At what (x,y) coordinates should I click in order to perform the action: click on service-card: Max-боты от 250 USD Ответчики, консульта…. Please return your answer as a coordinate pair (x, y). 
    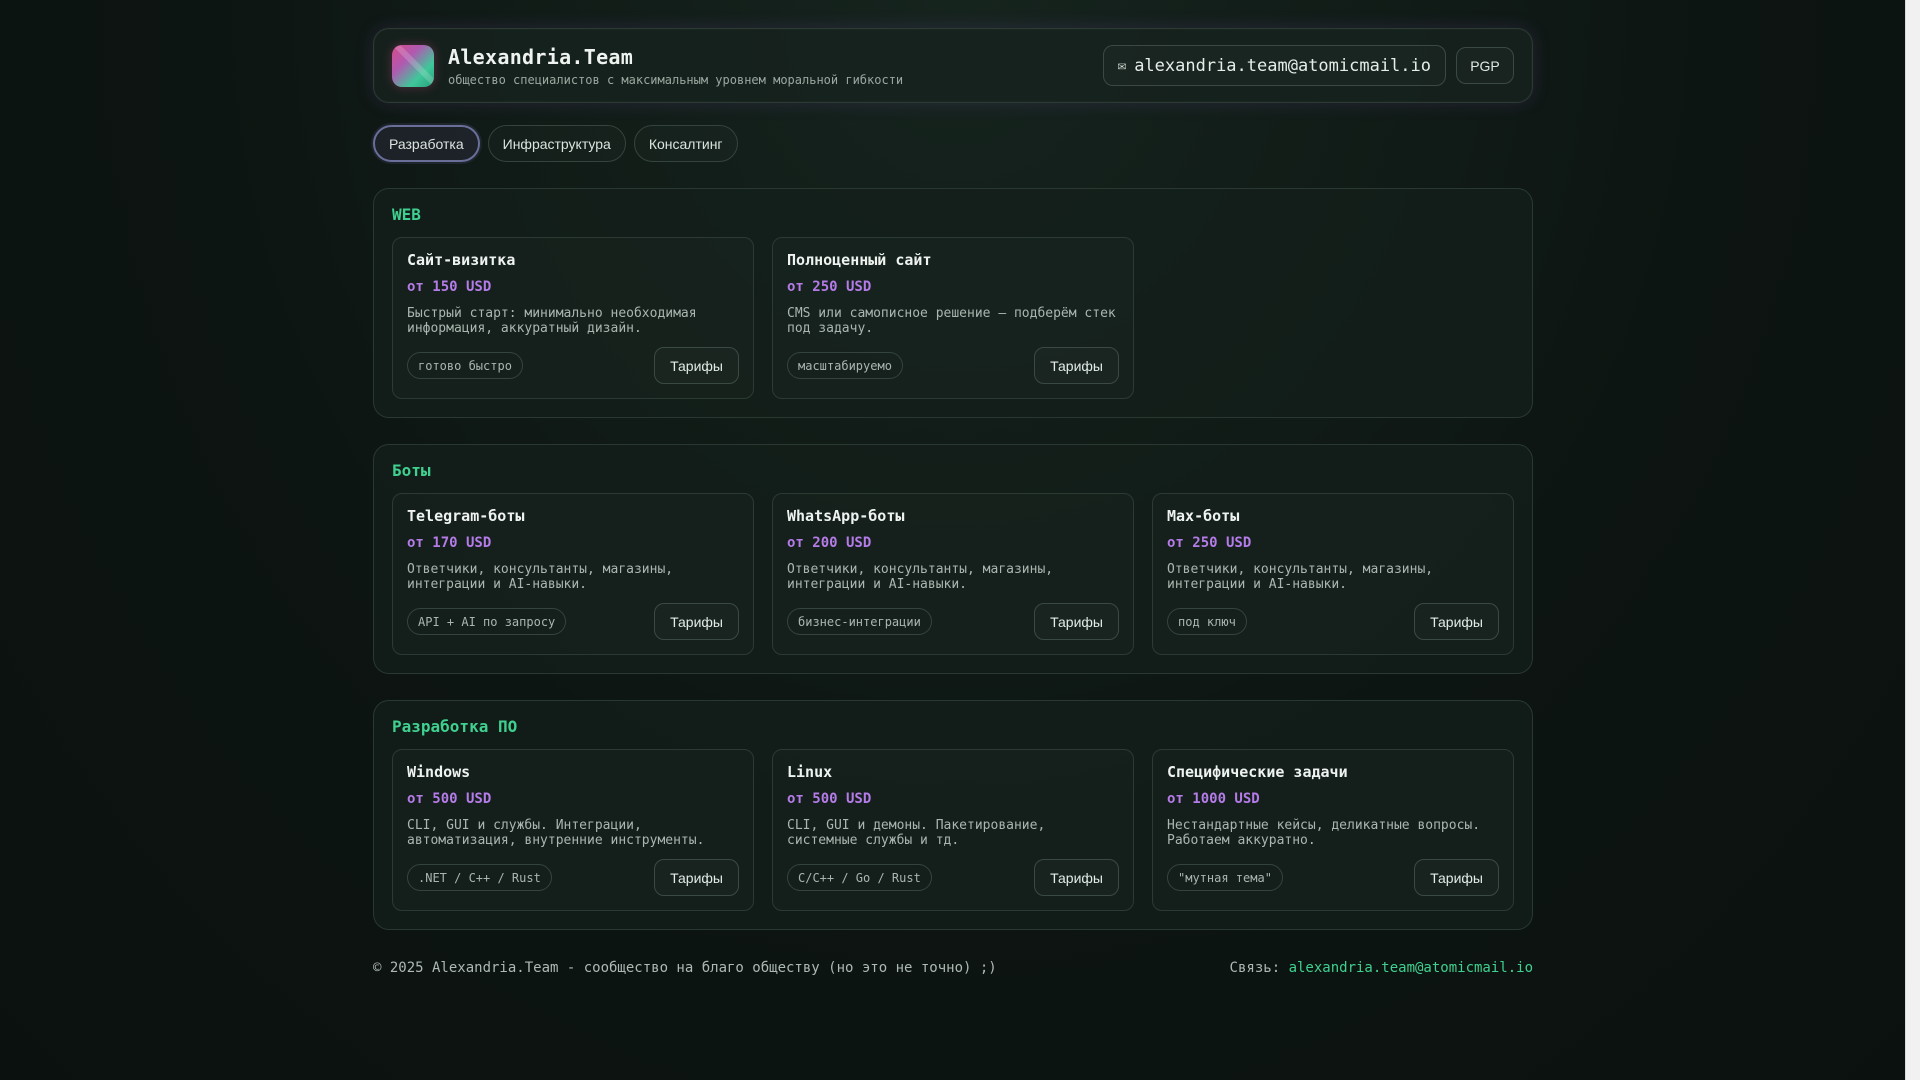
    Looking at the image, I should click on (1333, 574).